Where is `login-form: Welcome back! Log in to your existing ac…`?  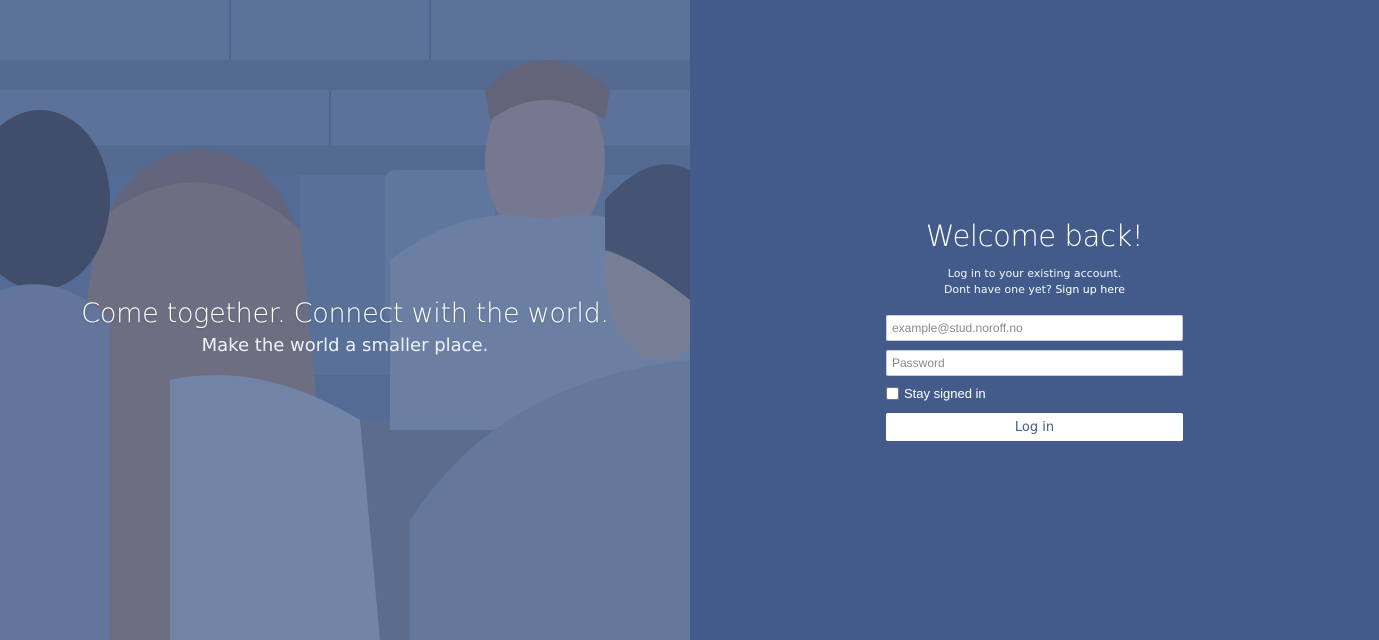 login-form: Welcome back! Log in to your existing ac… is located at coordinates (1034, 328).